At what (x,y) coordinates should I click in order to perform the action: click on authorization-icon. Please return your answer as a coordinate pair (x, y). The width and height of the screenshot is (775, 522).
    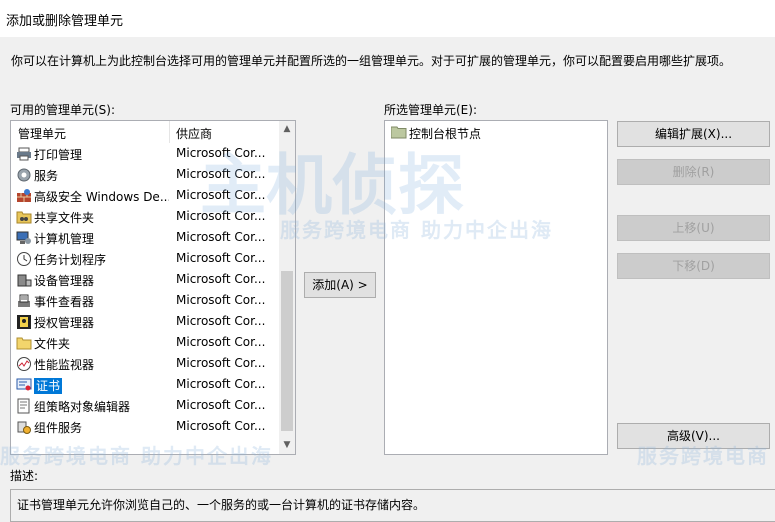
    Looking at the image, I should click on (24, 322).